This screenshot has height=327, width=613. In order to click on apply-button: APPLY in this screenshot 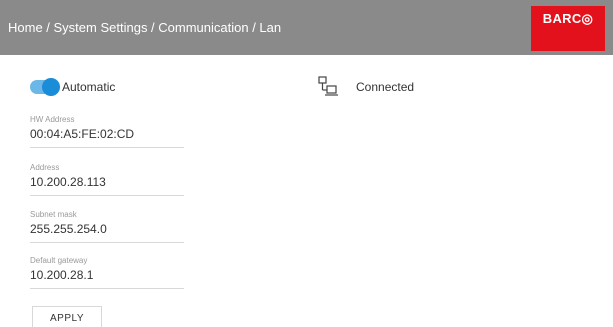, I will do `click(67, 316)`.